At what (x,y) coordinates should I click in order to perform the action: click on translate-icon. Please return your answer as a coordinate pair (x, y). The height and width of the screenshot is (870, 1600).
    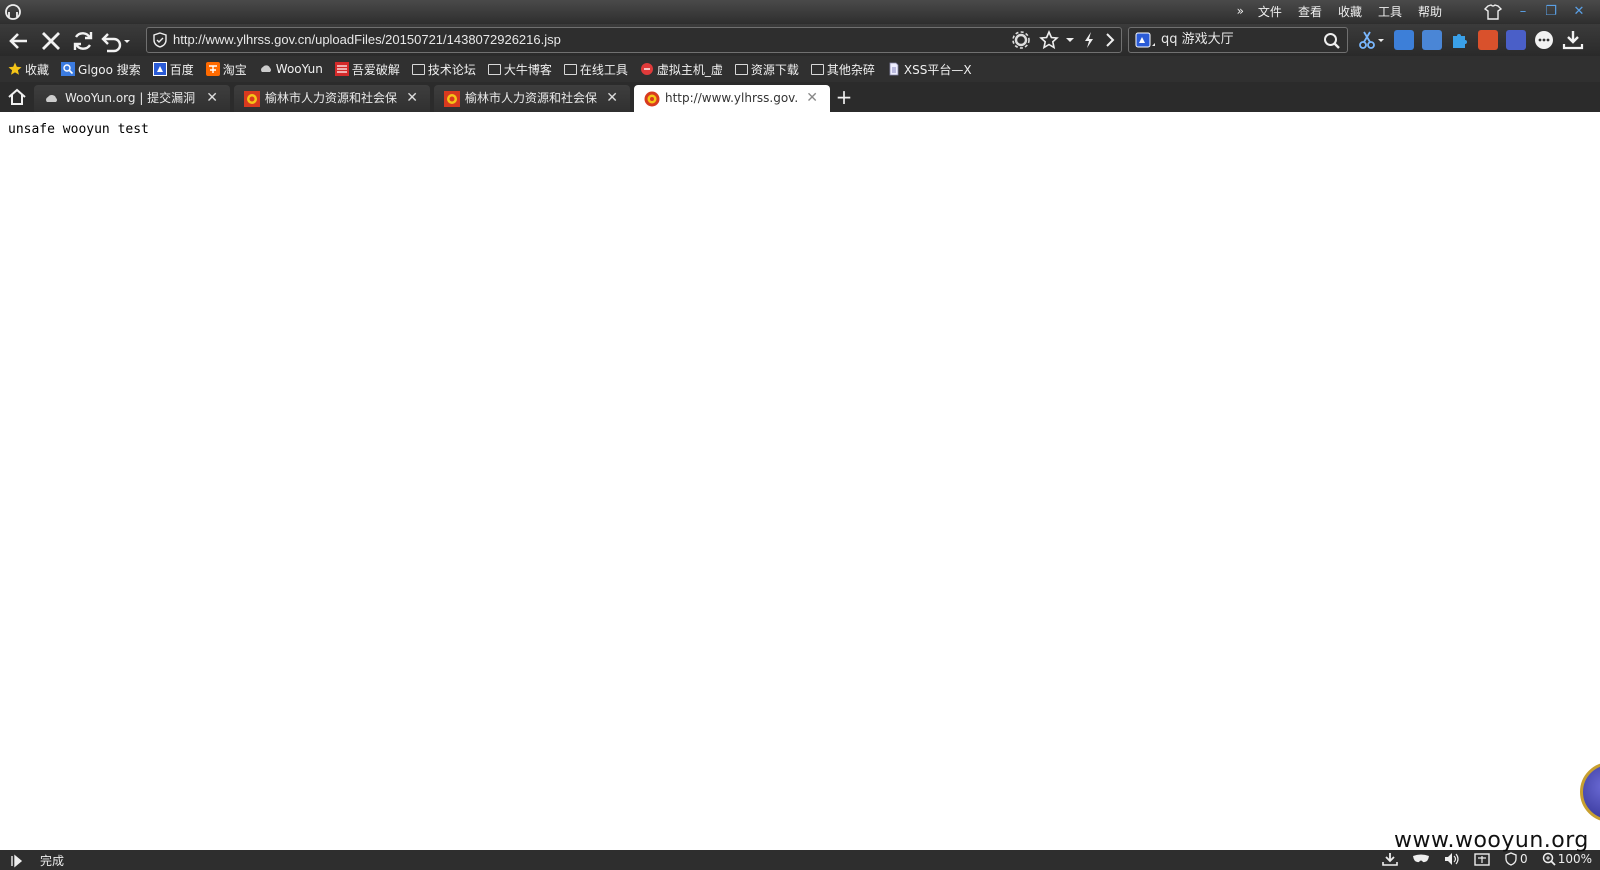
    Looking at the image, I should click on (1482, 859).